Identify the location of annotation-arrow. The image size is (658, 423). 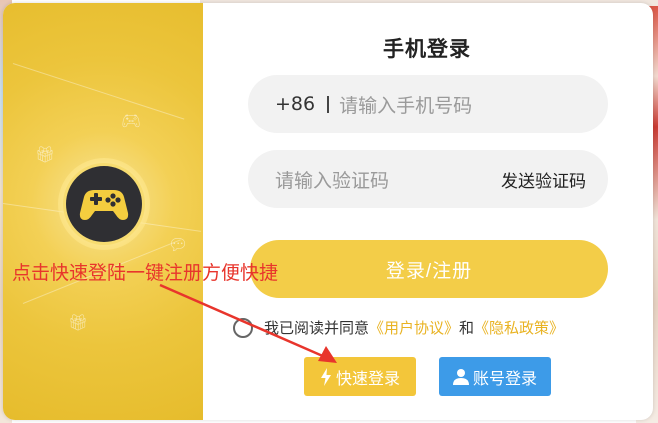
(248, 323).